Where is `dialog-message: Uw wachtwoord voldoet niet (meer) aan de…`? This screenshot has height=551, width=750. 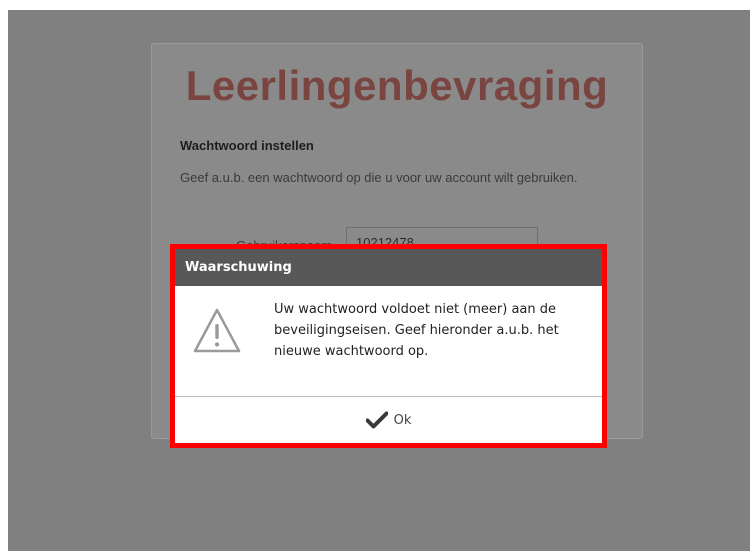 dialog-message: Uw wachtwoord voldoet niet (meer) aan de… is located at coordinates (416, 330).